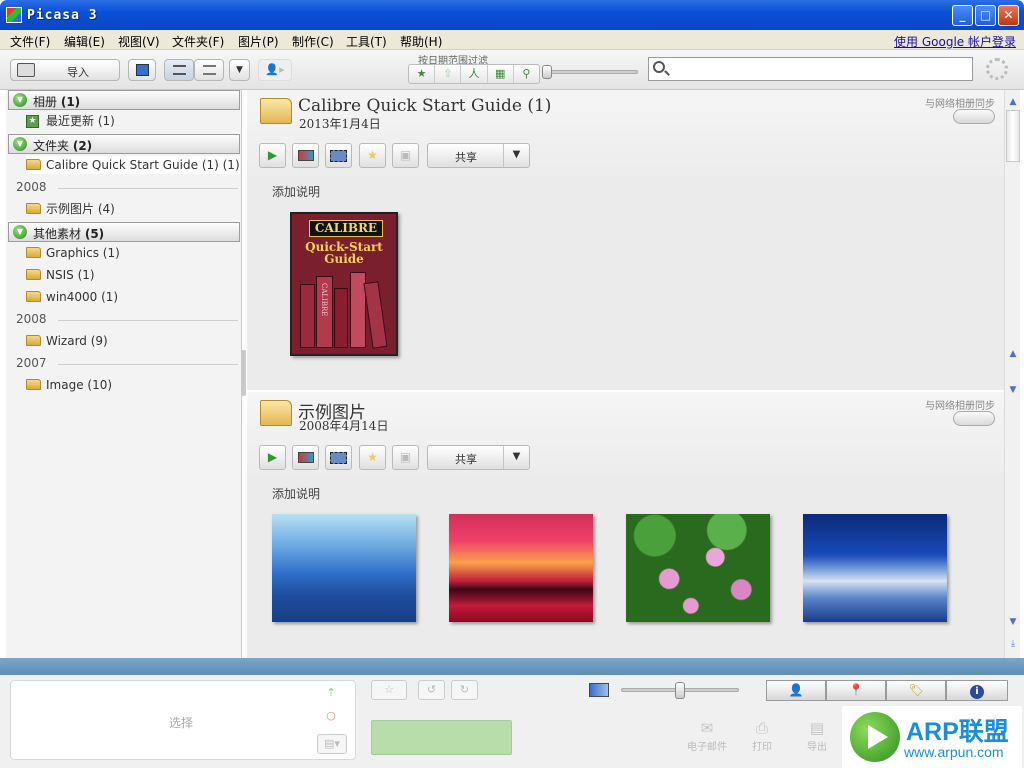  Describe the element at coordinates (258, 41) in the screenshot. I see `menu-picture: 图片(P)` at that location.